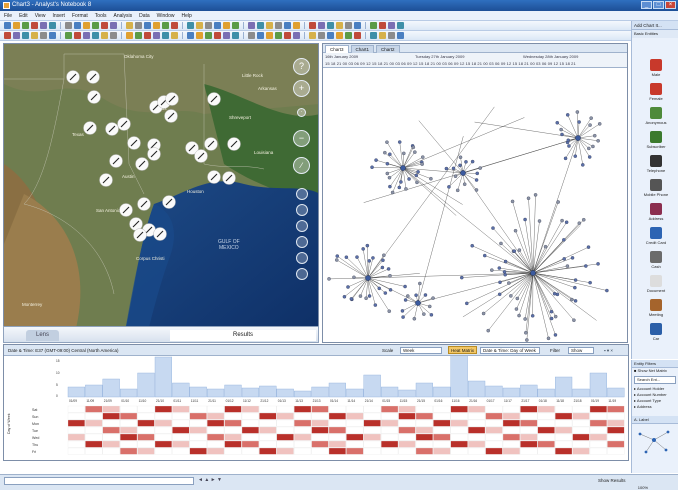 This screenshot has height=490, width=678. Describe the element at coordinates (337, 49) in the screenshot. I see `tab-chart3: Chart3` at that location.